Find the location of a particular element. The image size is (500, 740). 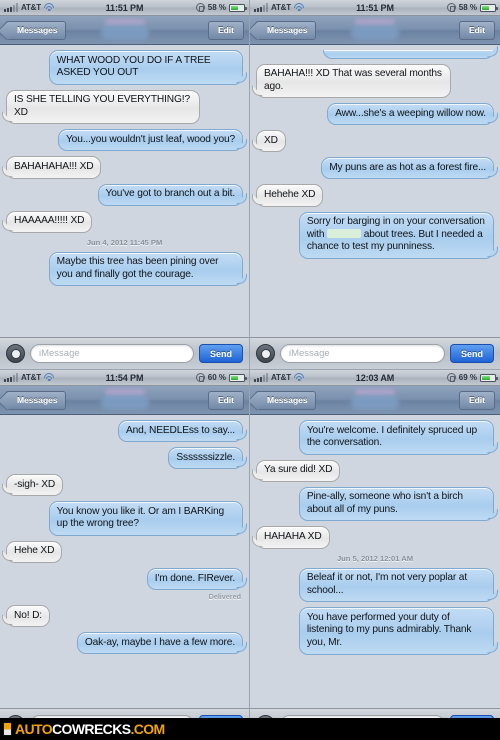

message-timestamp: Jun 5, 2012 12:01 AM is located at coordinates (375, 558).